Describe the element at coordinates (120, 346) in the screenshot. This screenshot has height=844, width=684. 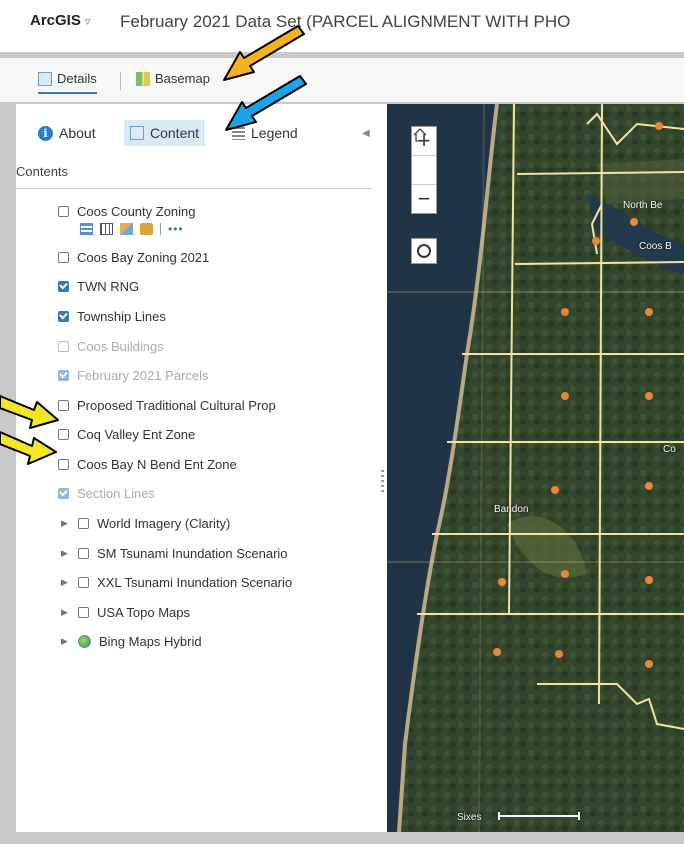
I see `layer-label: Coos Buildings` at that location.